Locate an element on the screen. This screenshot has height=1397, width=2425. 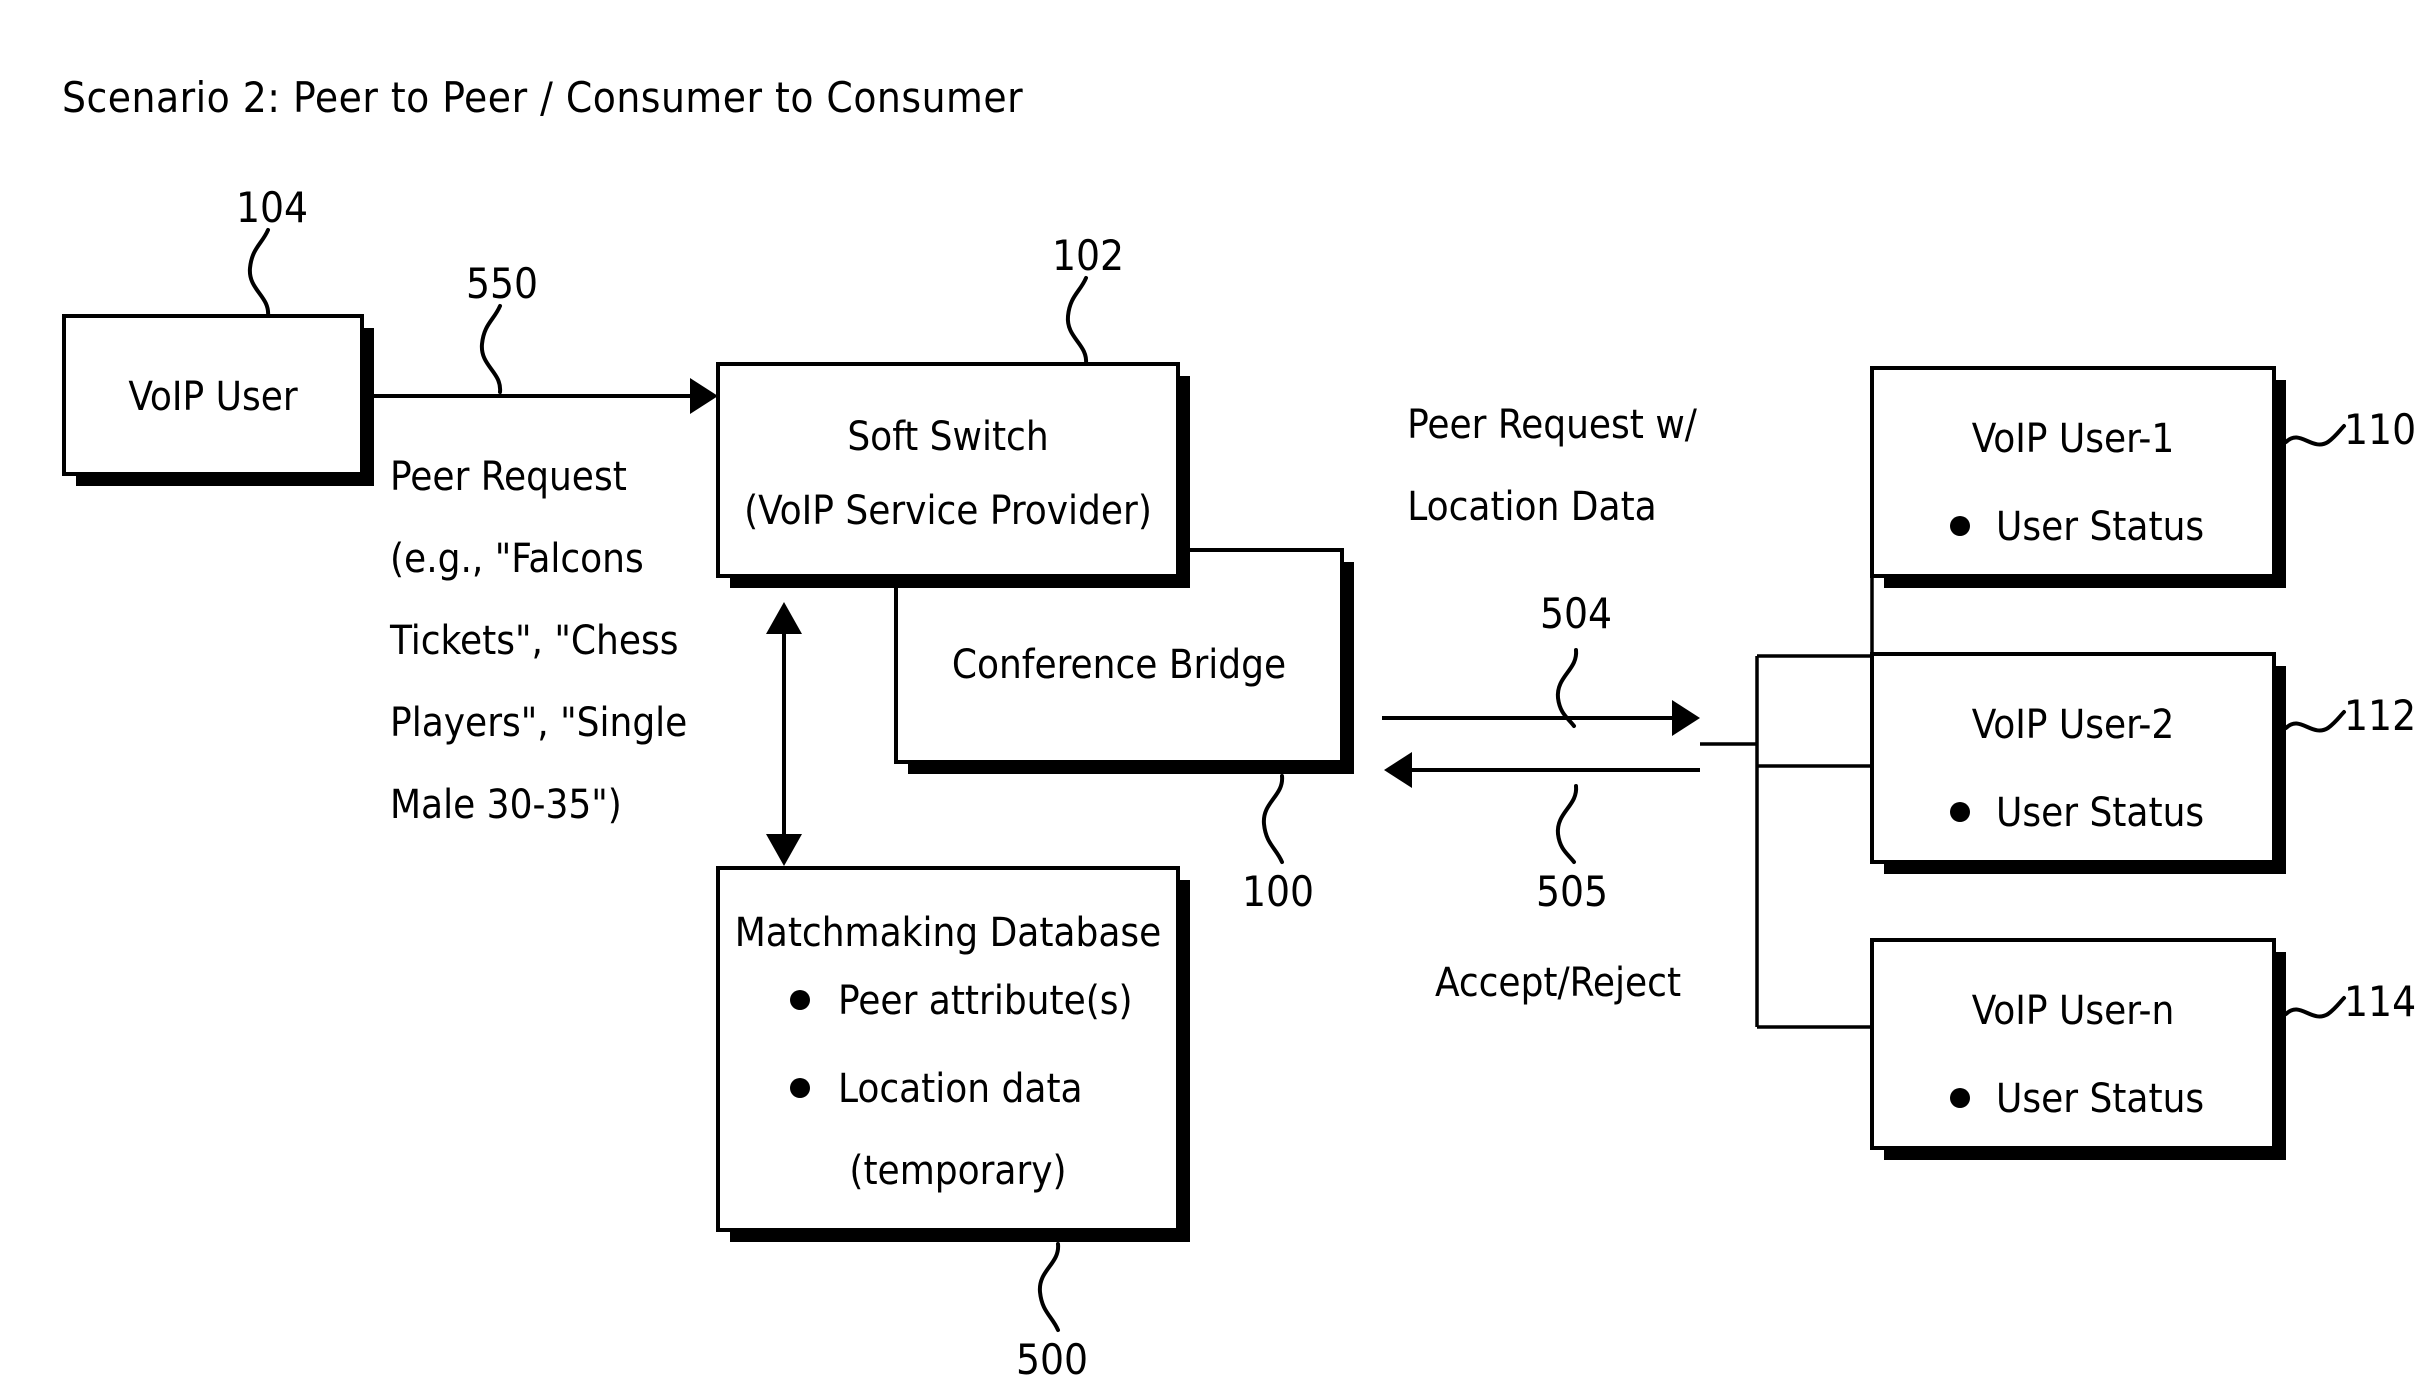
peer-request-caption-line-1: Peer Request is located at coordinates (508, 477).